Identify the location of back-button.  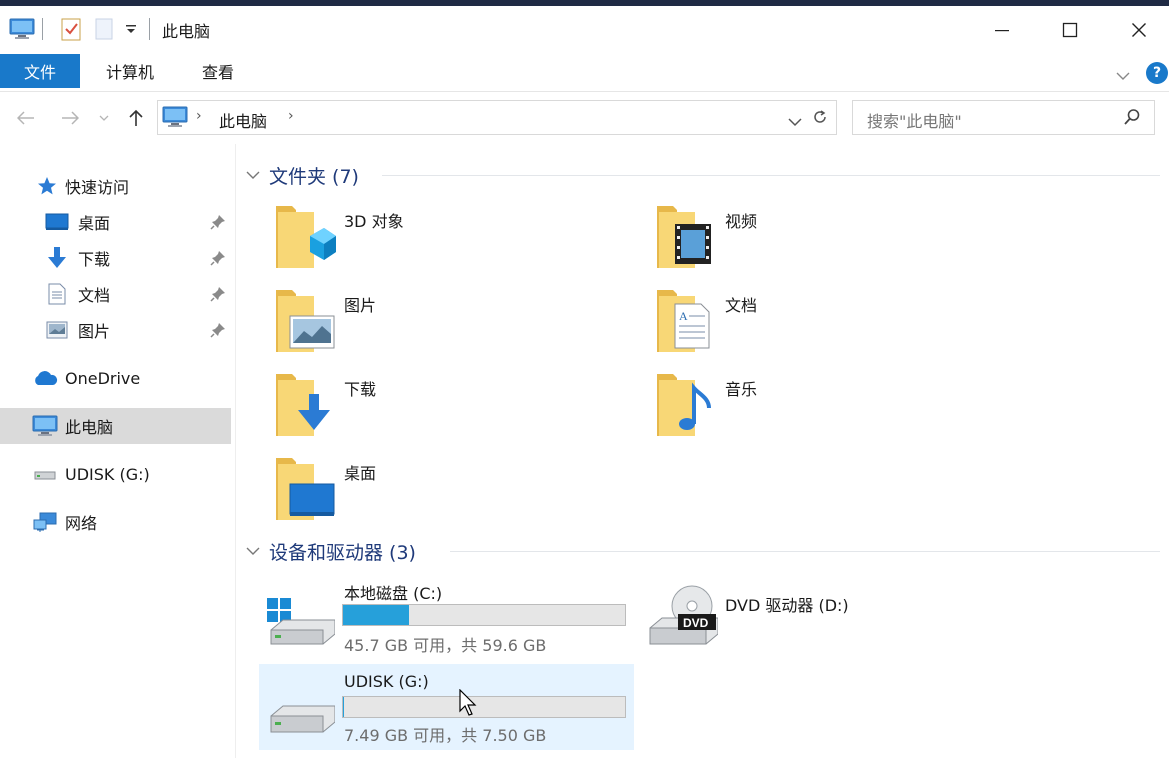
(26, 118).